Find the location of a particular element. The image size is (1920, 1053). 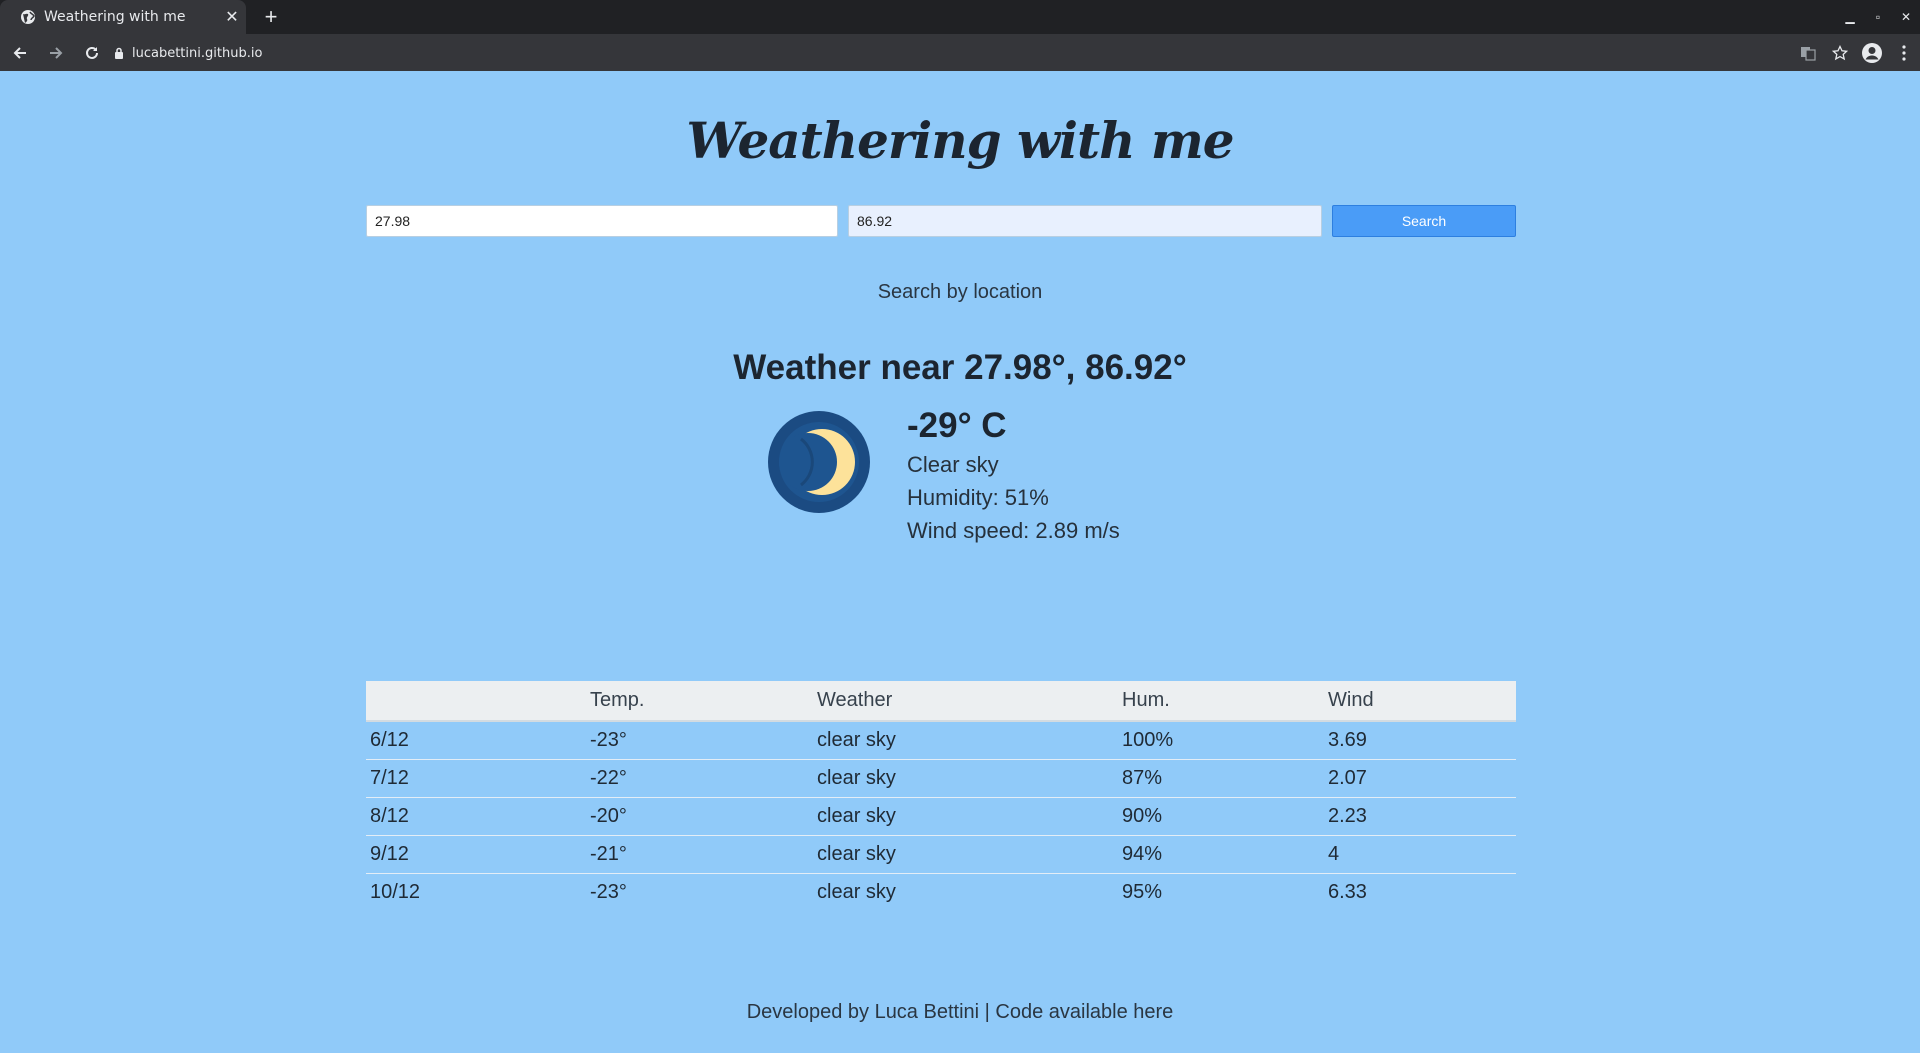

table-row: 6/12 -23° clear sky 100% 3.69 is located at coordinates (941, 740).